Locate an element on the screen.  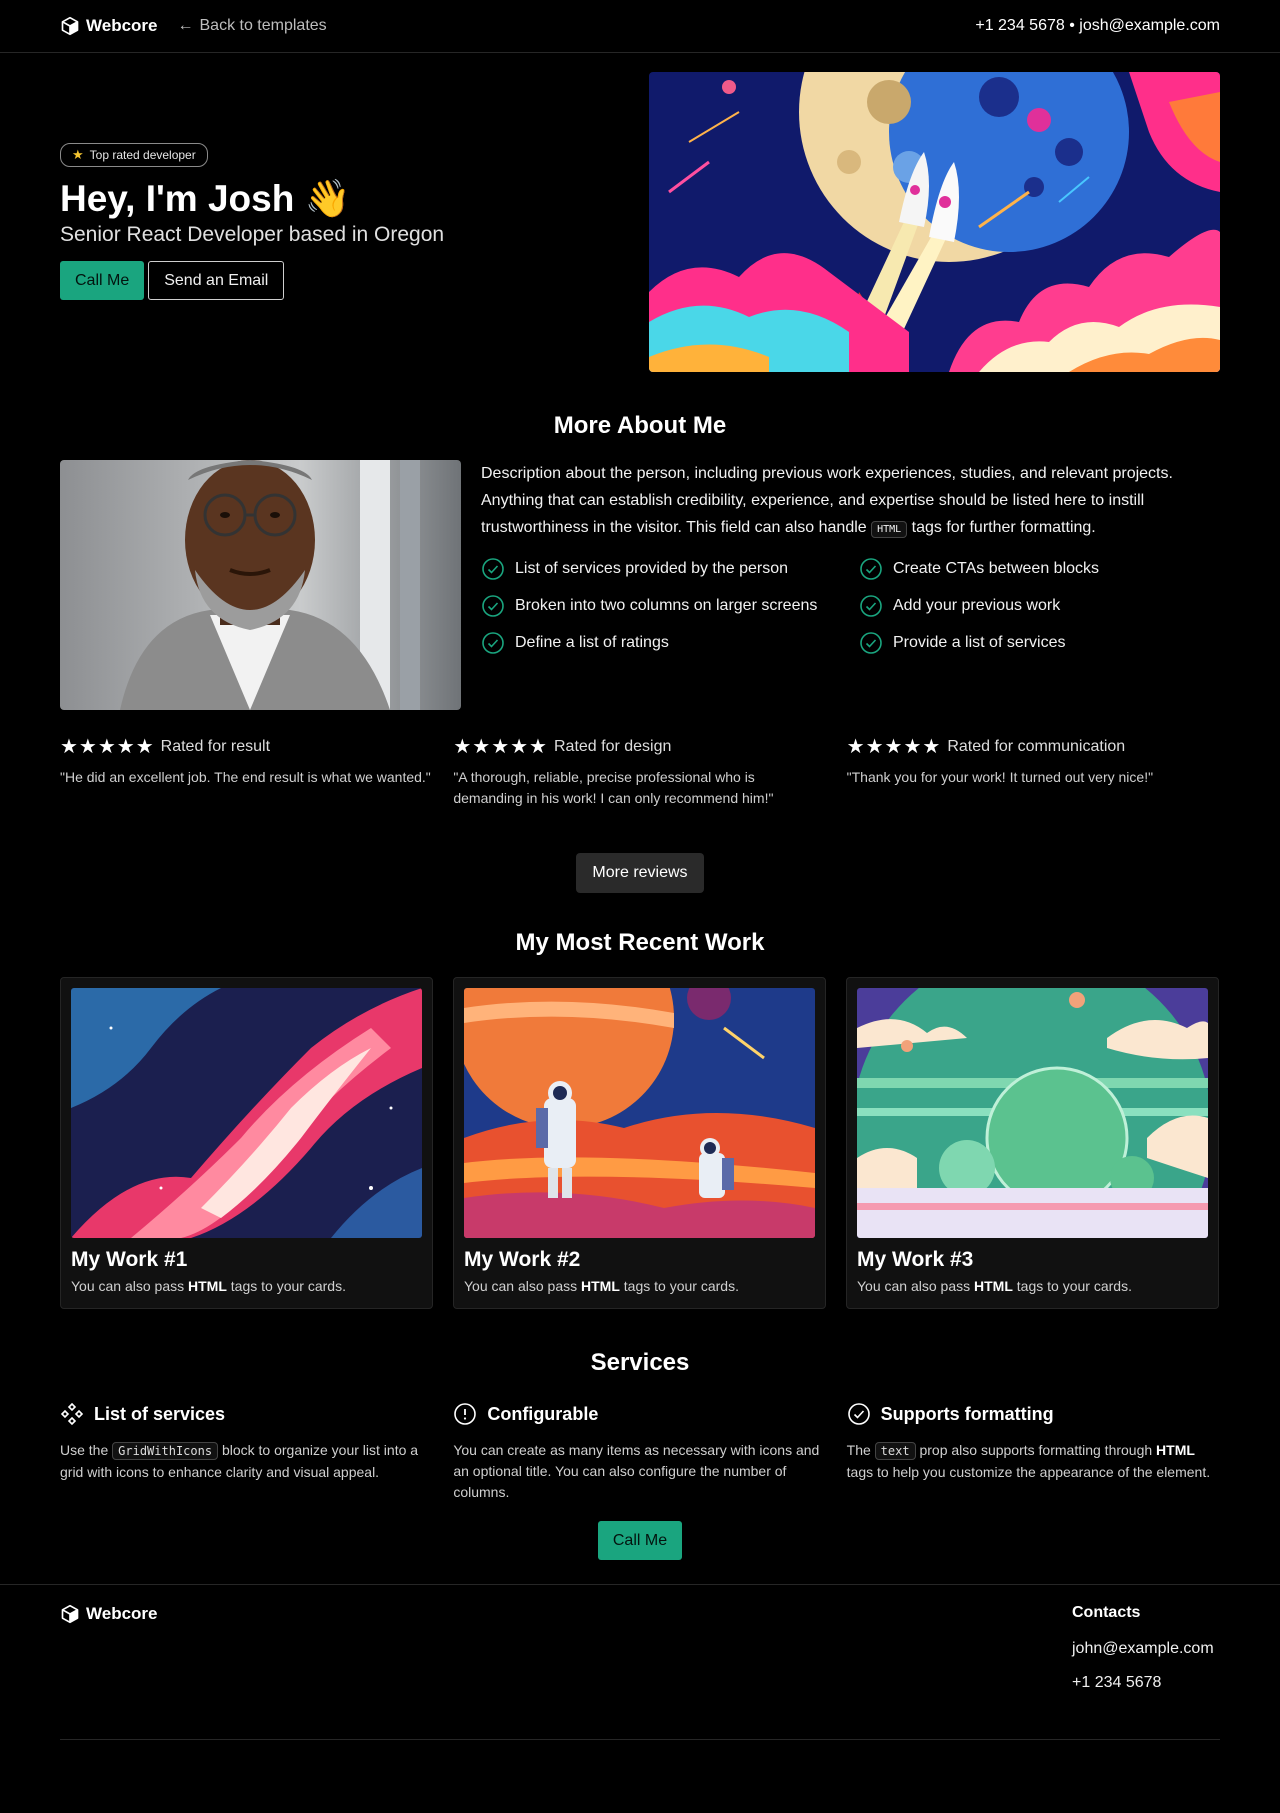
service-text-bold: HTML is located at coordinates (1175, 1450).